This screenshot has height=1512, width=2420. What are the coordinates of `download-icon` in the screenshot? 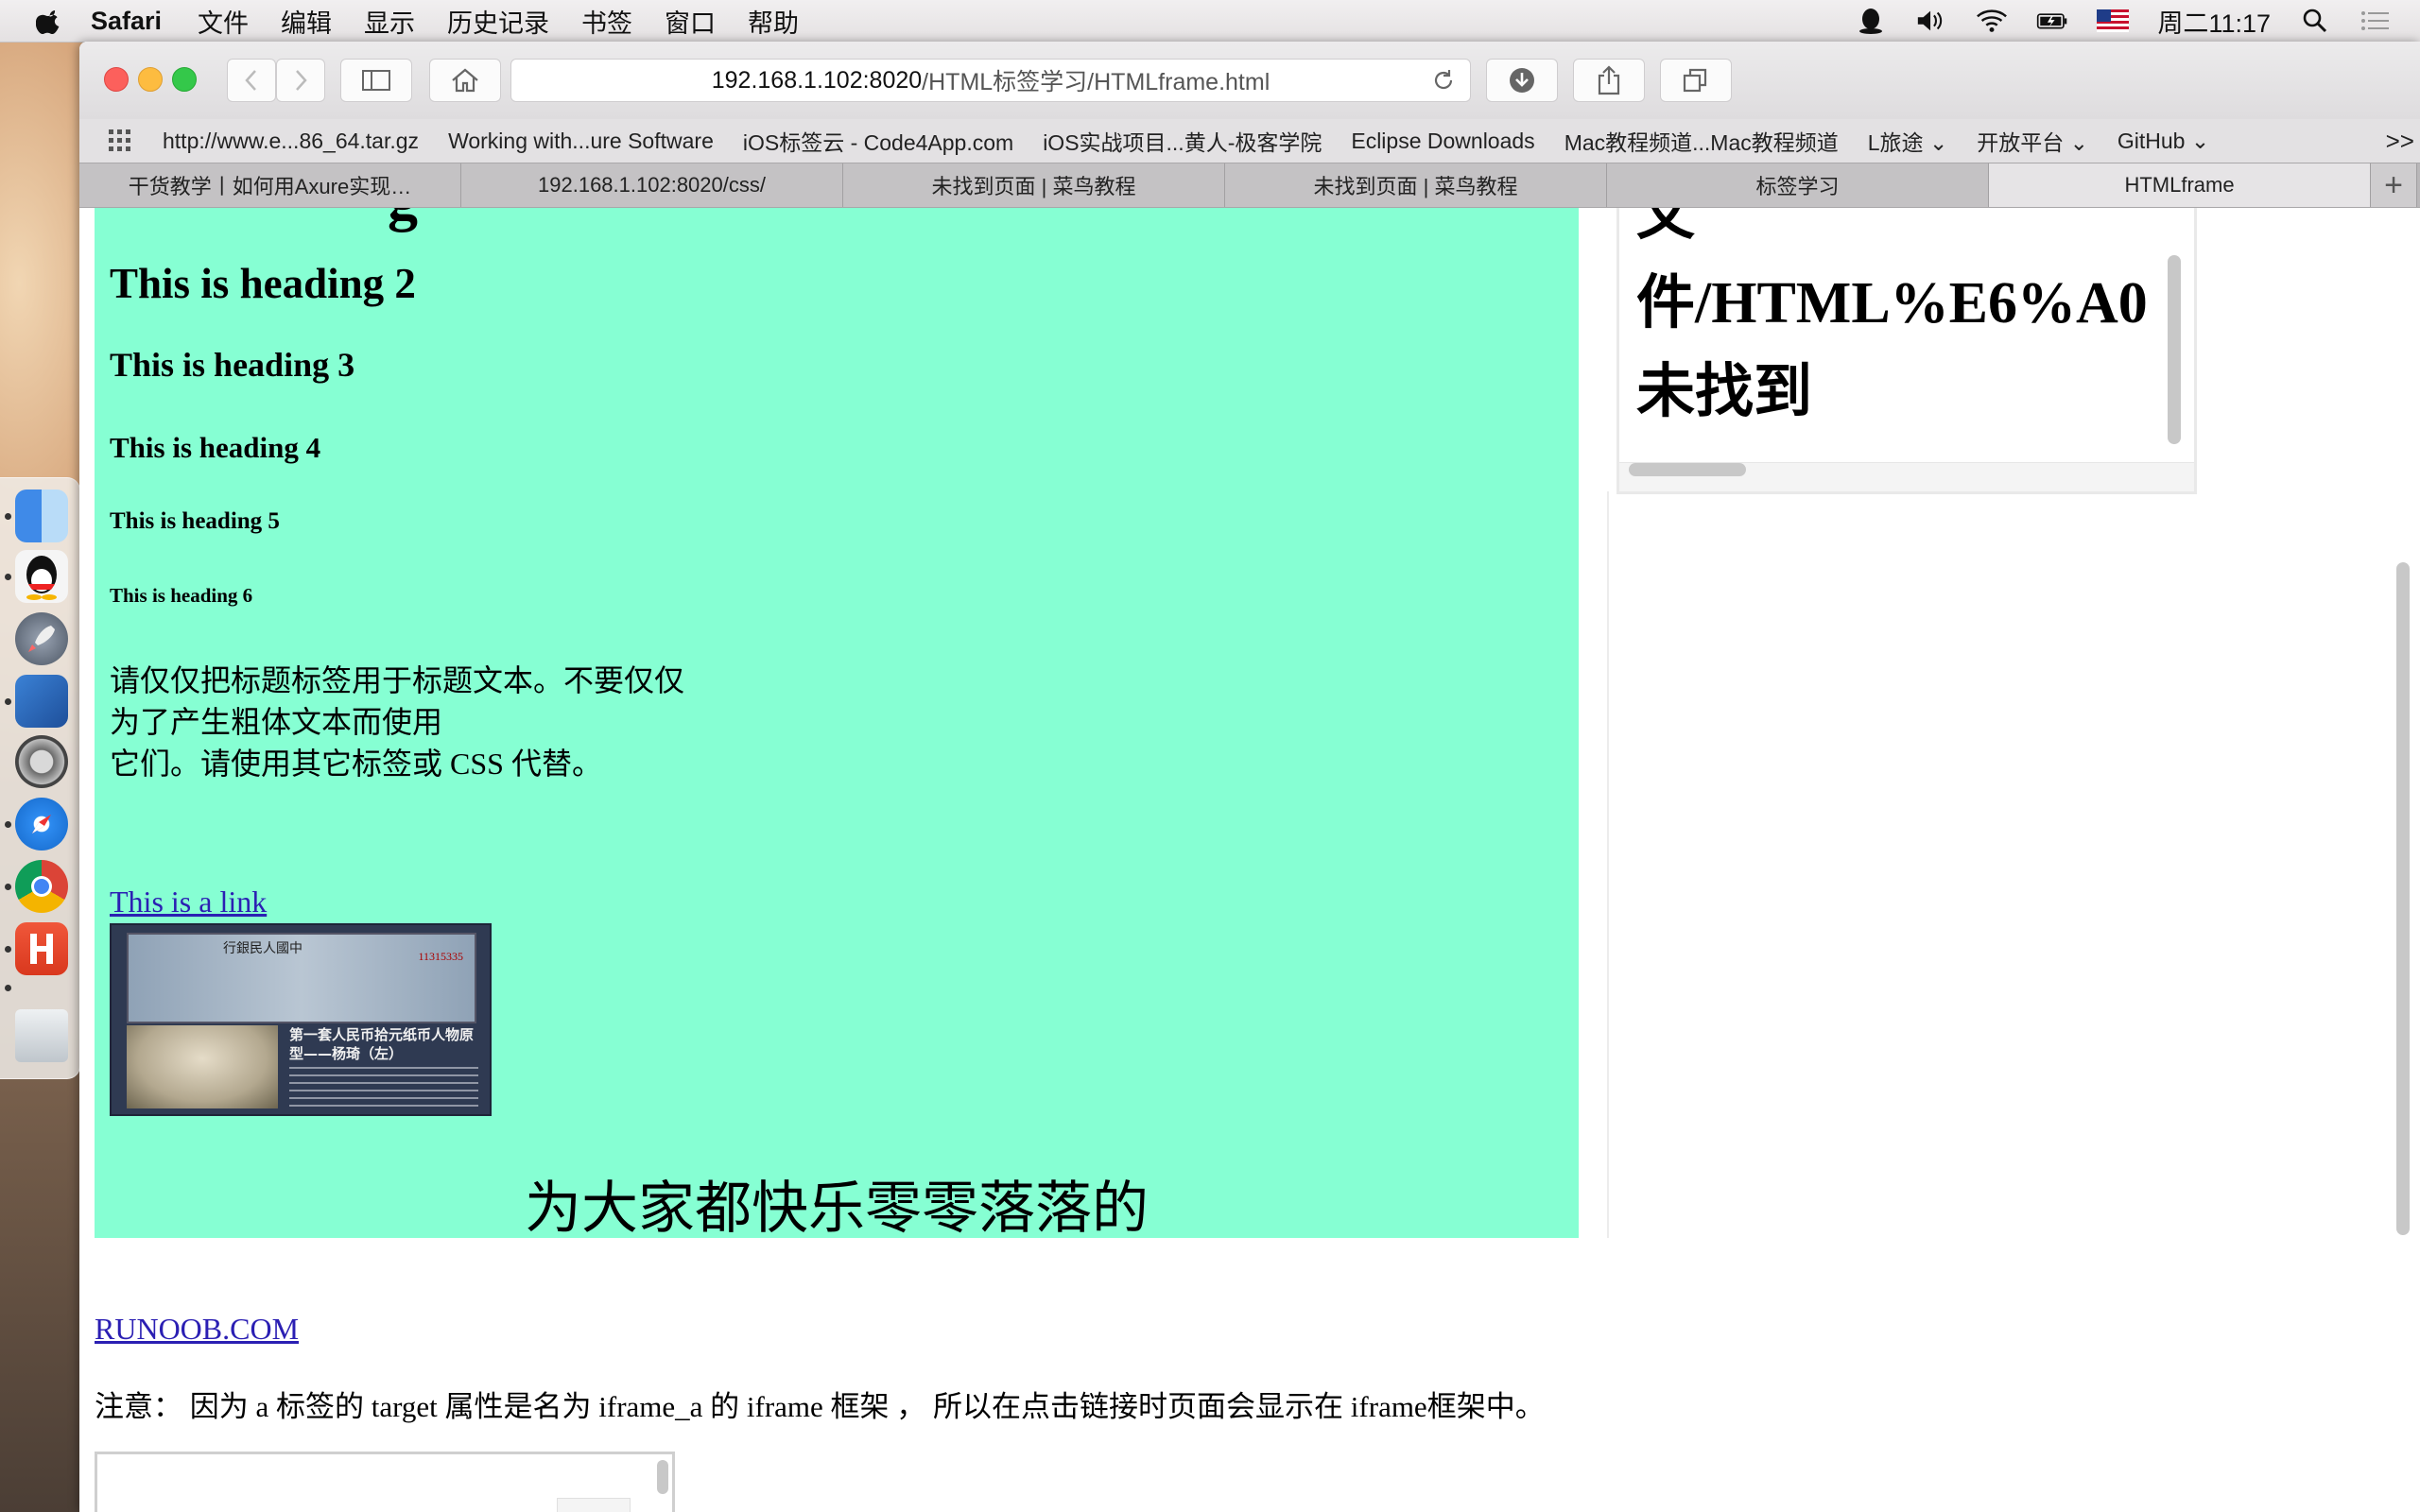 It's located at (1522, 80).